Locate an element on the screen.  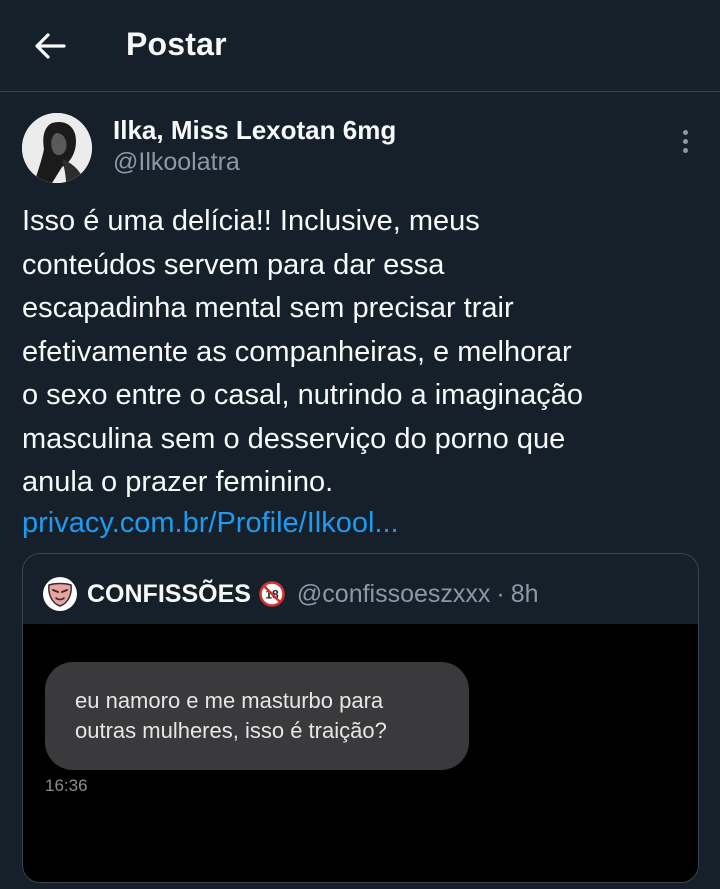
back-button is located at coordinates (50, 46).